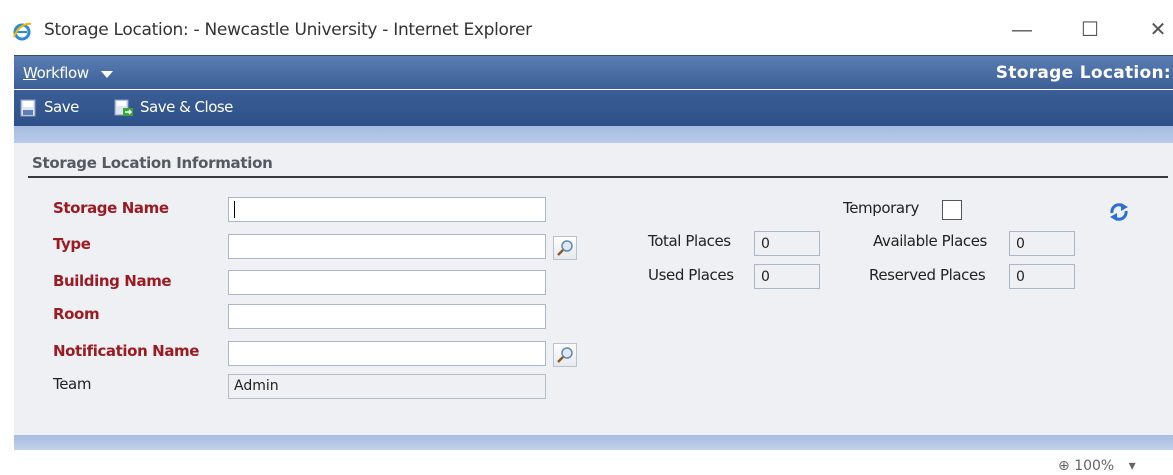  Describe the element at coordinates (76, 314) in the screenshot. I see `room-label: Room` at that location.